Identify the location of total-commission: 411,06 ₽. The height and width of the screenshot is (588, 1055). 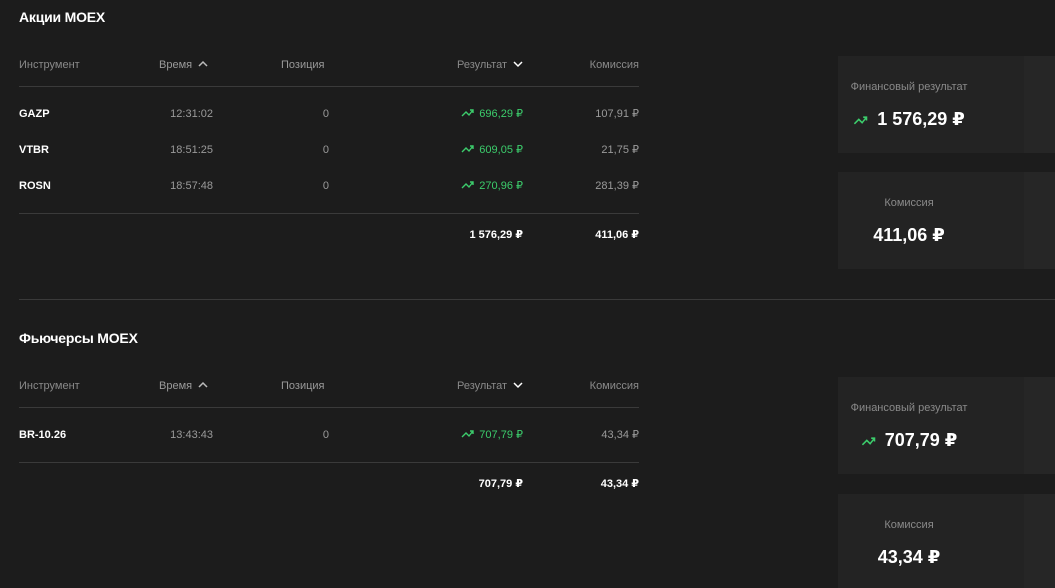
(617, 235).